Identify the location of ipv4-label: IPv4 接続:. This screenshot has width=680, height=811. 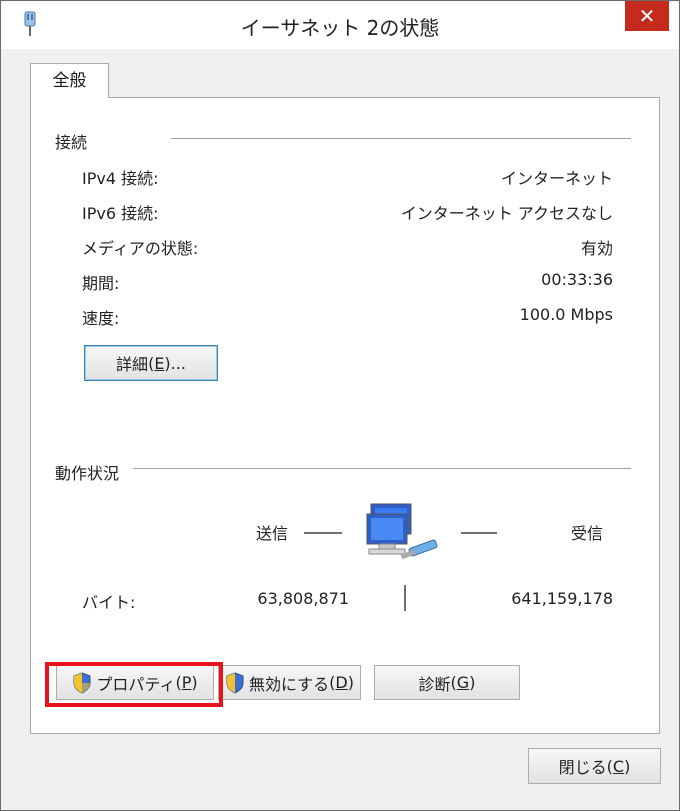
(120, 178).